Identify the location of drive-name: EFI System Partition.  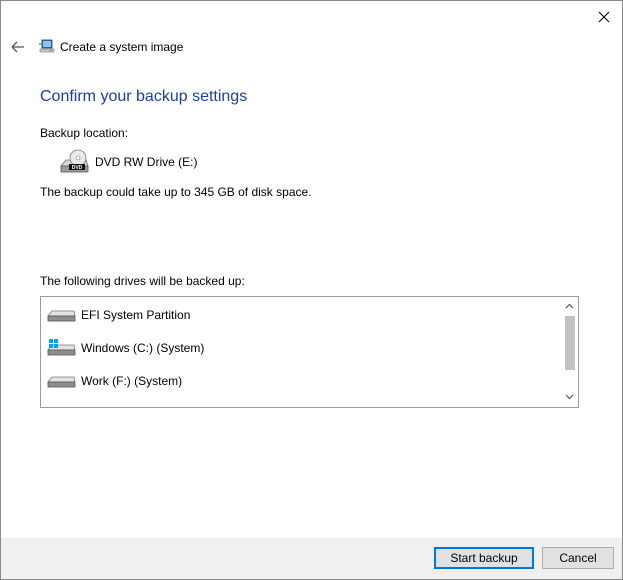
(136, 315).